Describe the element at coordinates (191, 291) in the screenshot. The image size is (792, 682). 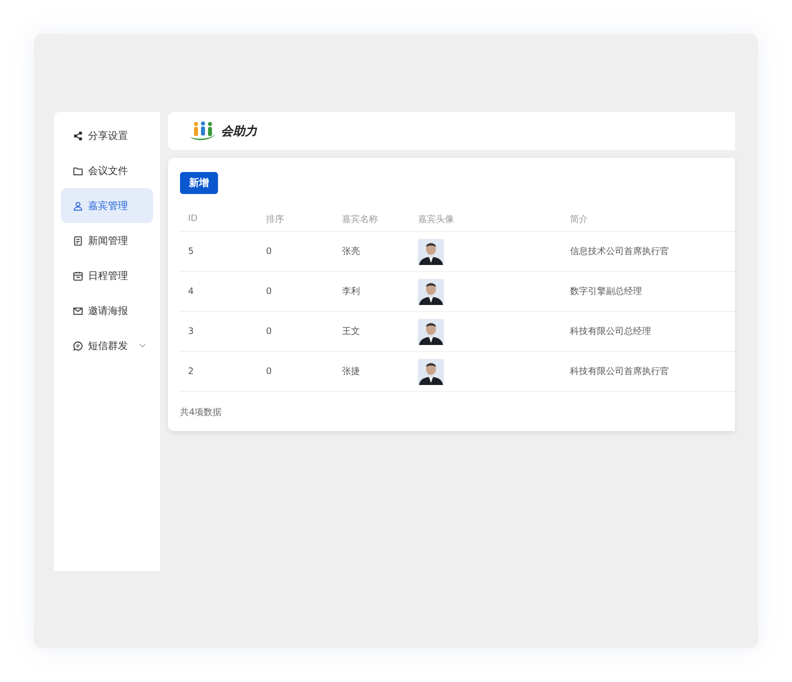
I see `table-cell: 4` at that location.